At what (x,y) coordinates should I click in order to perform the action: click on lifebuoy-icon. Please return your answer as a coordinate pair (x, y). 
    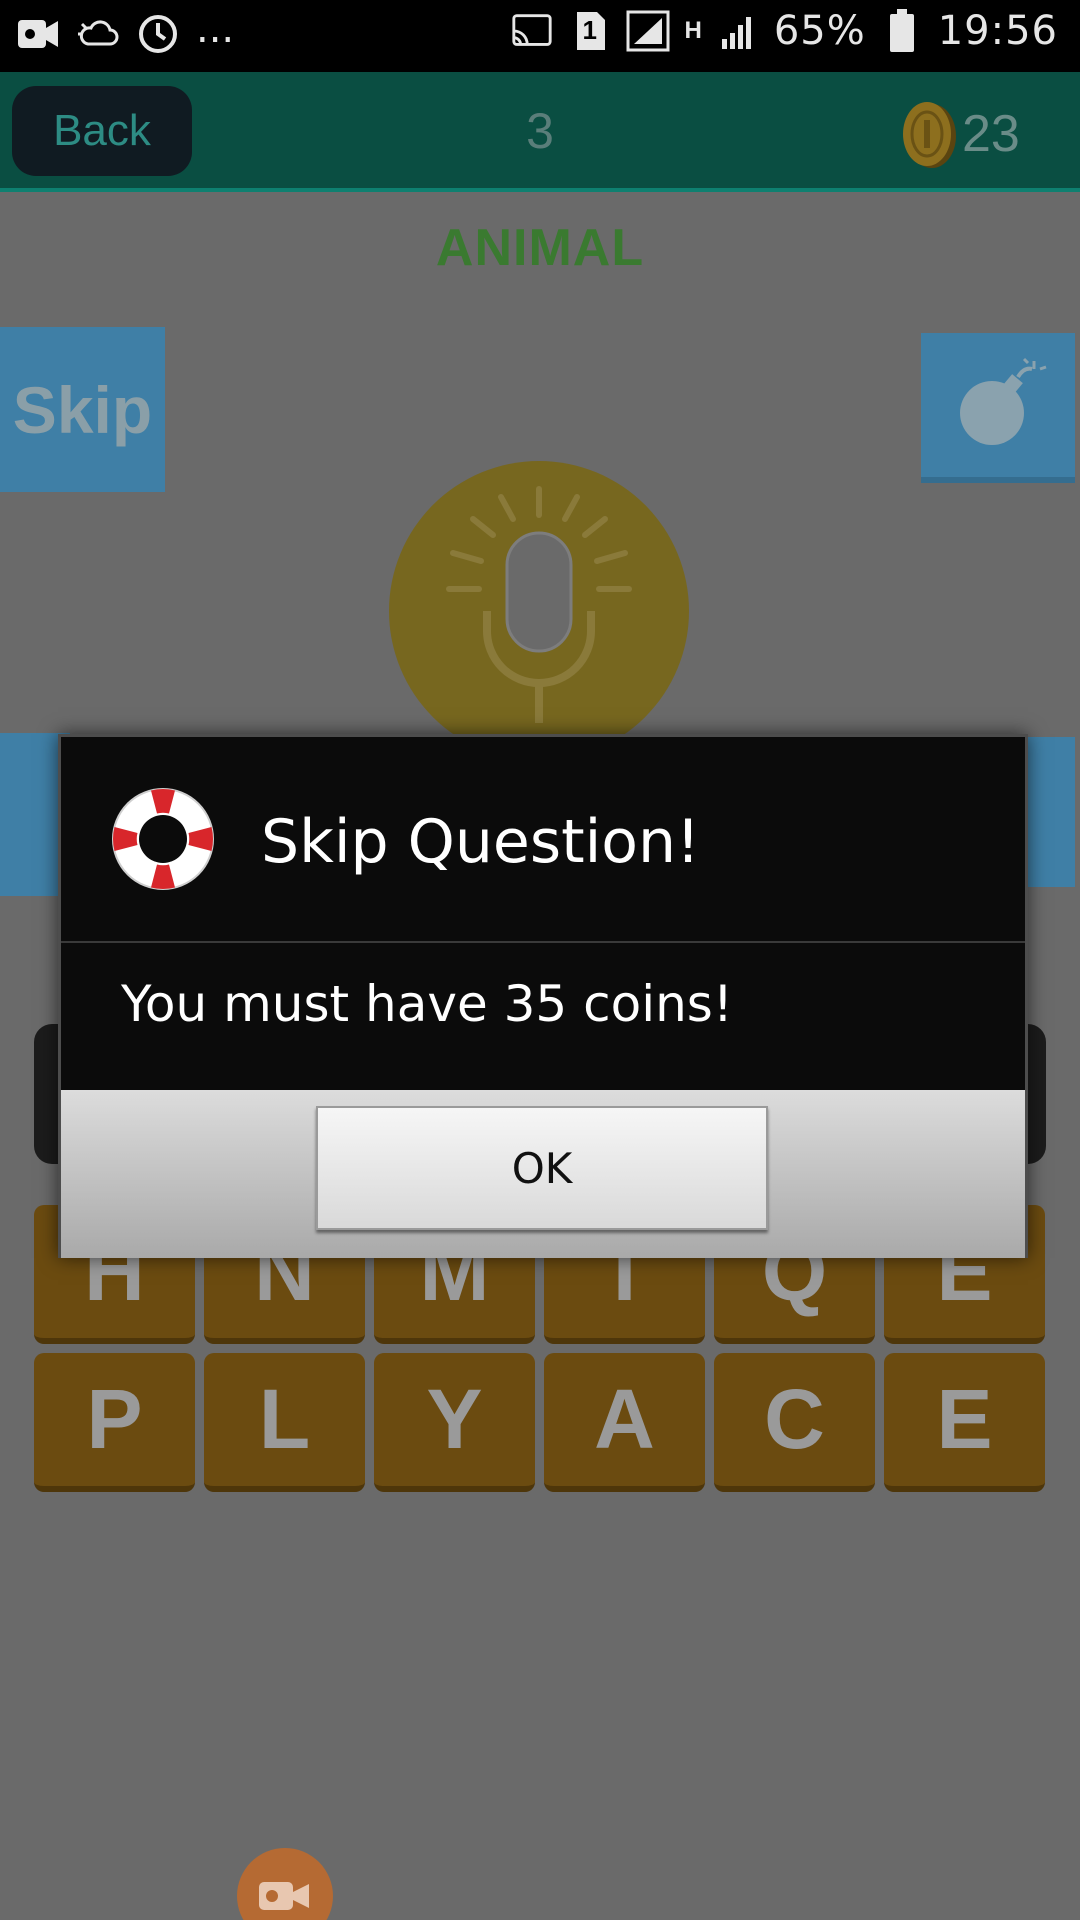
    Looking at the image, I should click on (163, 839).